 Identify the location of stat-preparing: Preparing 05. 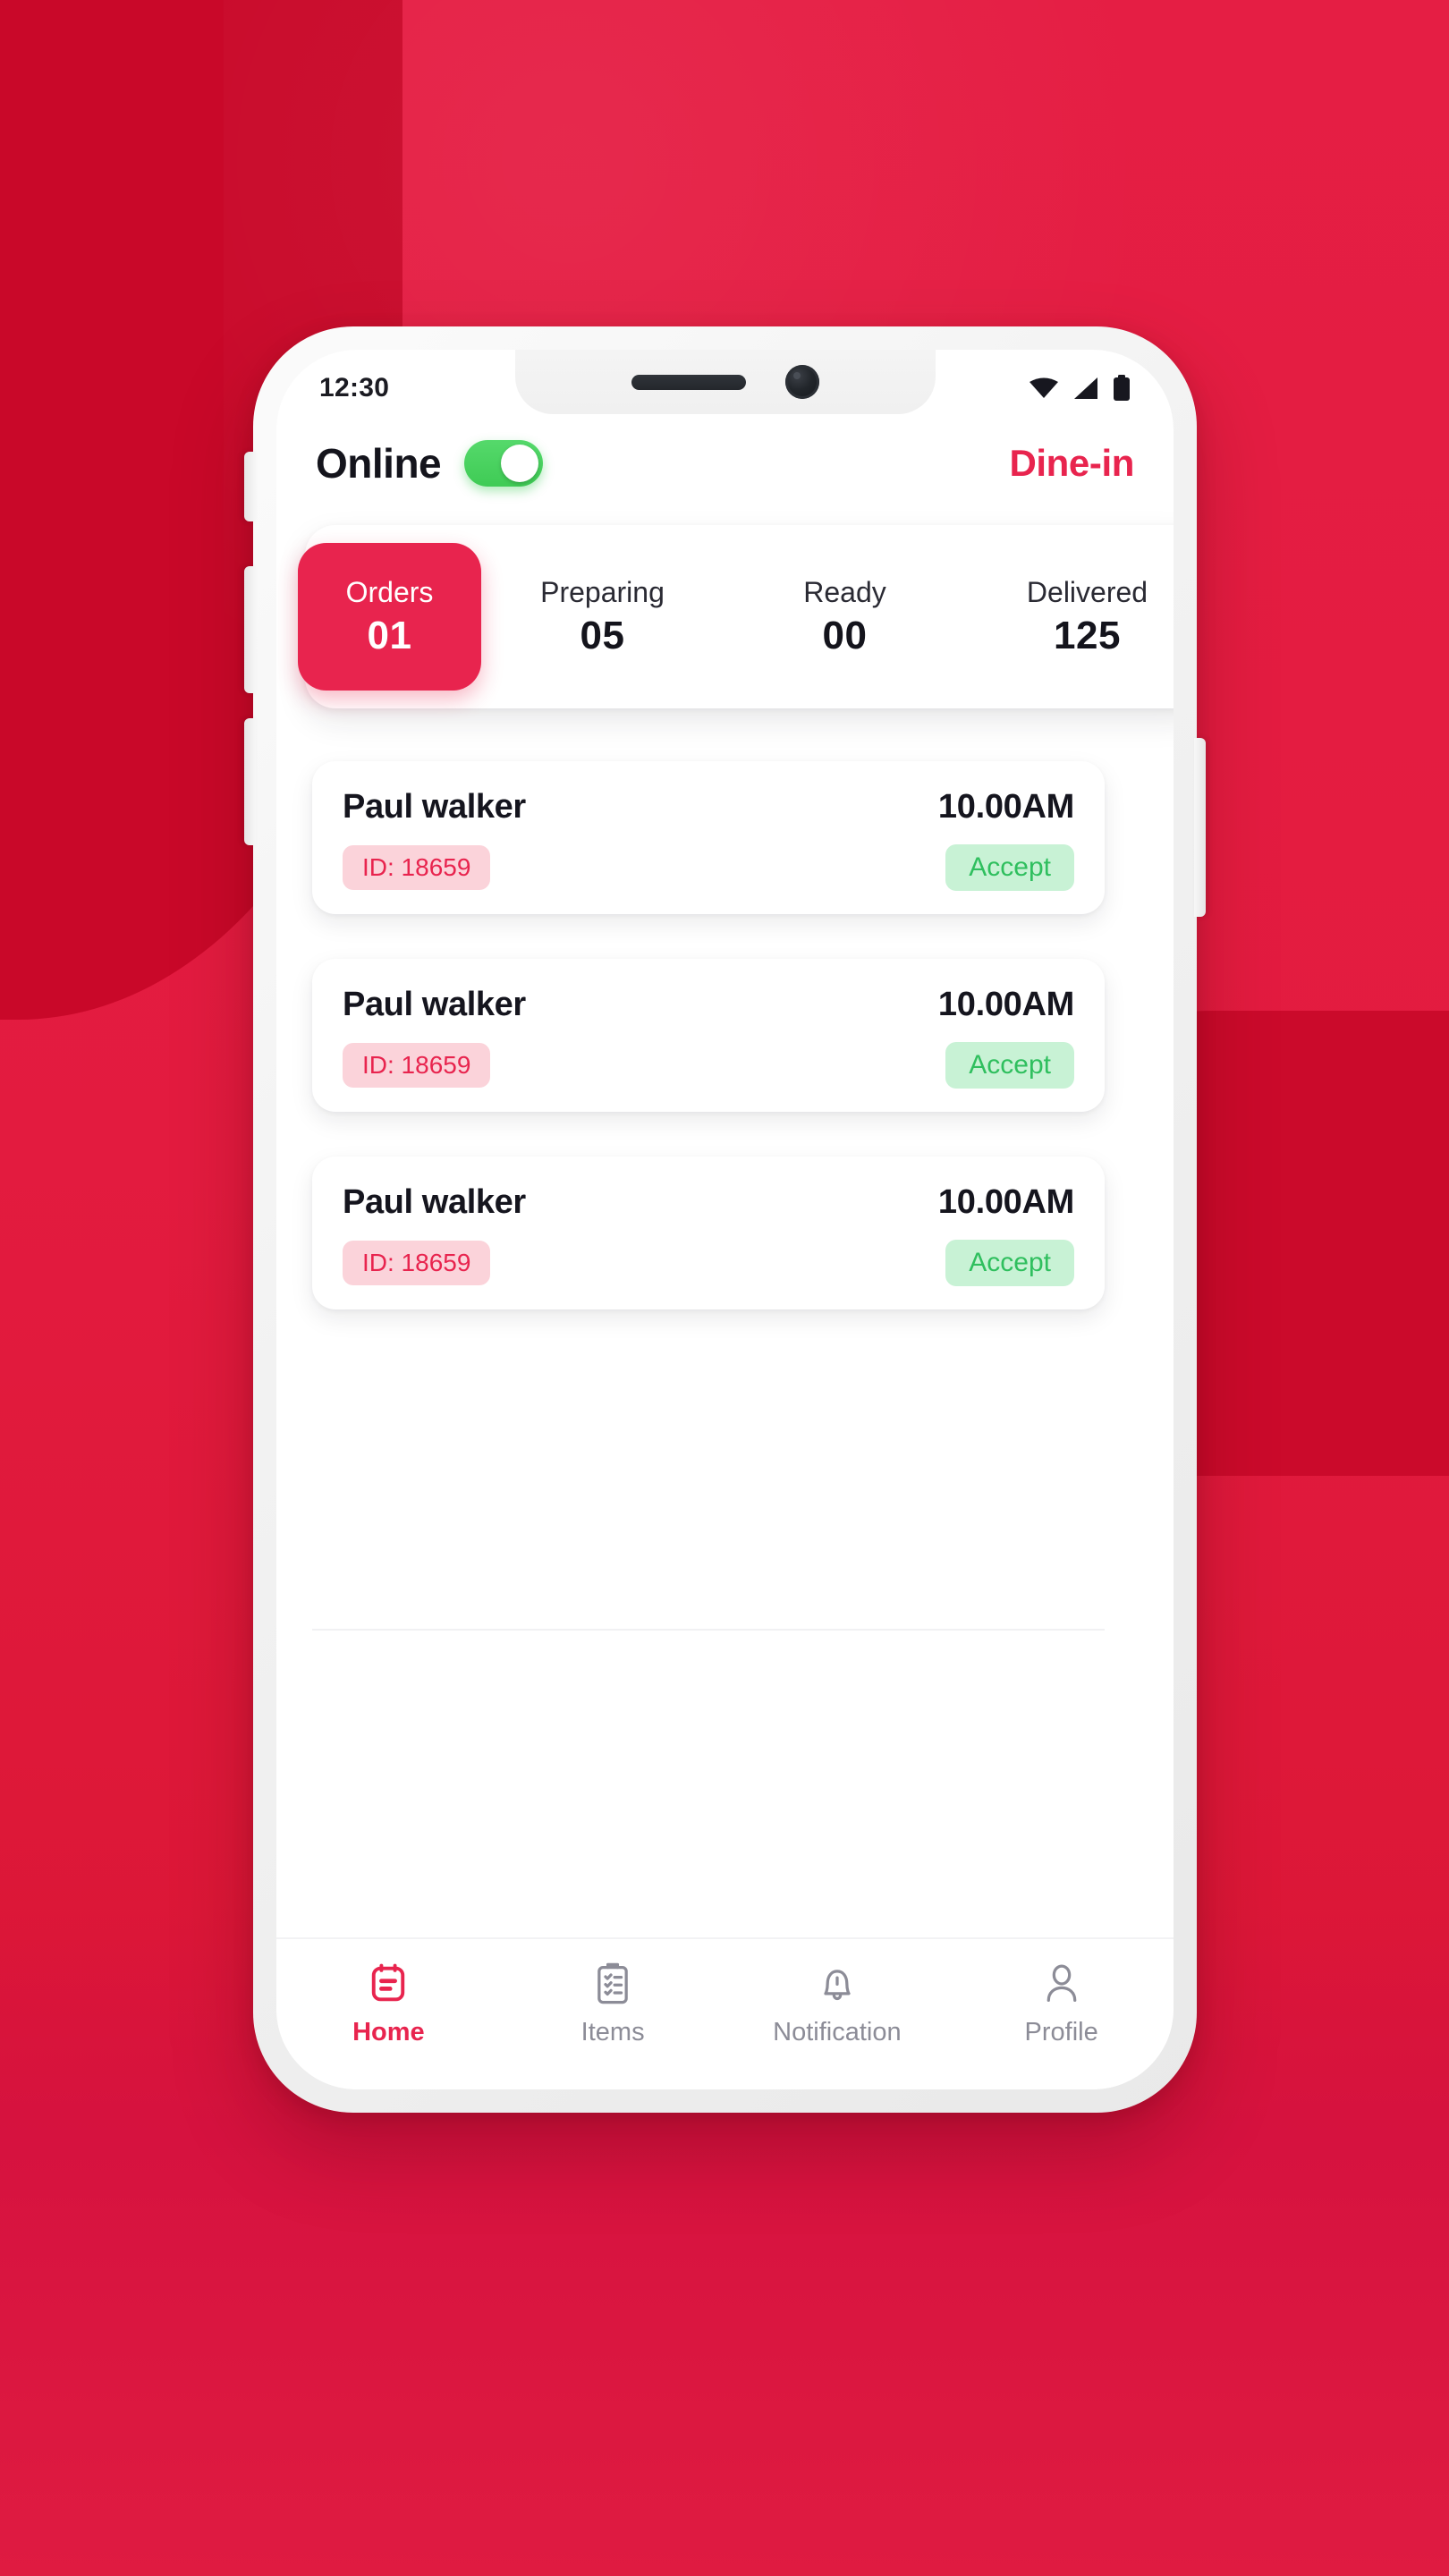
(602, 617).